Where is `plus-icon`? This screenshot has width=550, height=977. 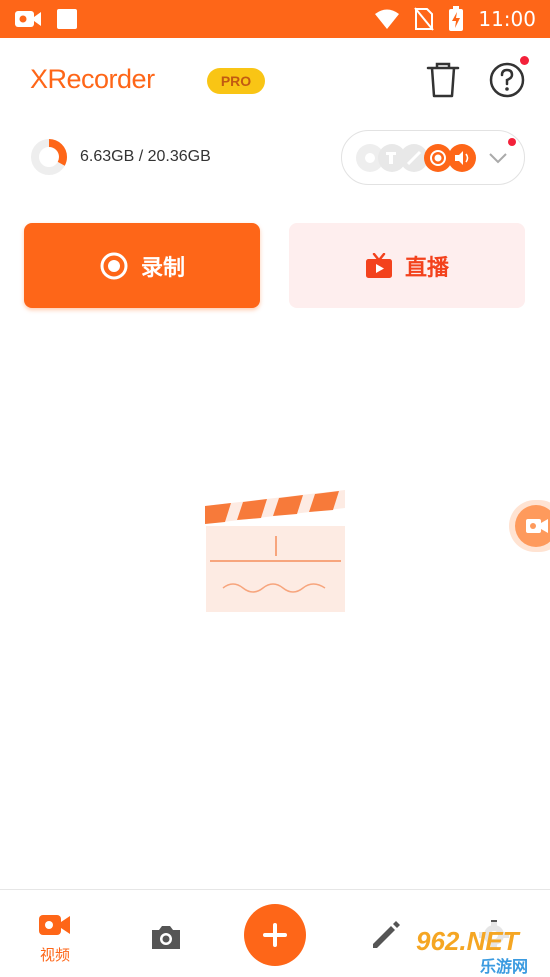 plus-icon is located at coordinates (275, 935).